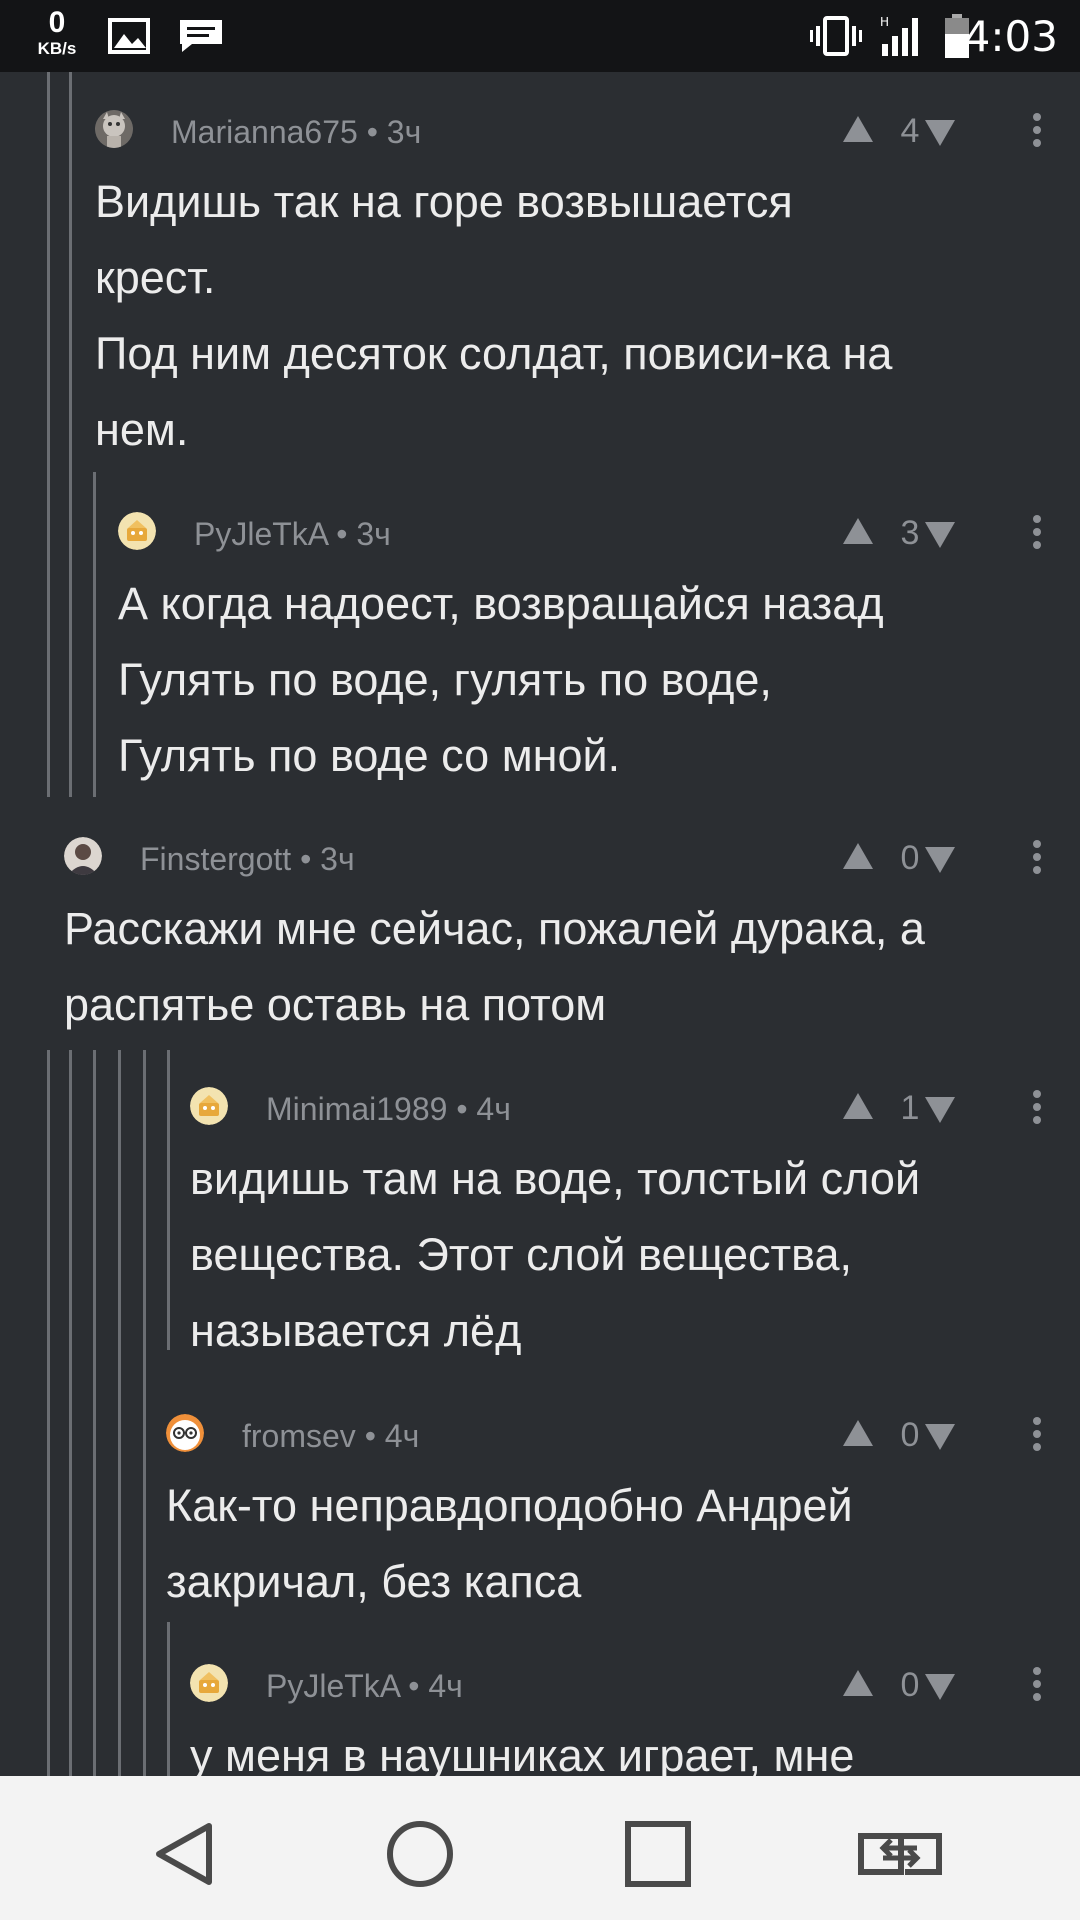 The height and width of the screenshot is (1920, 1080). I want to click on comment-line: видишь там на воде, толстый слой, so click(555, 1178).